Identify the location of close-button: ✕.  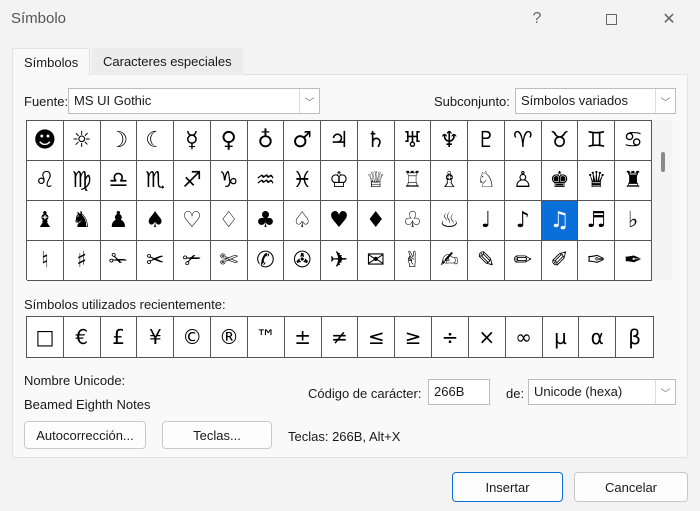
(669, 19).